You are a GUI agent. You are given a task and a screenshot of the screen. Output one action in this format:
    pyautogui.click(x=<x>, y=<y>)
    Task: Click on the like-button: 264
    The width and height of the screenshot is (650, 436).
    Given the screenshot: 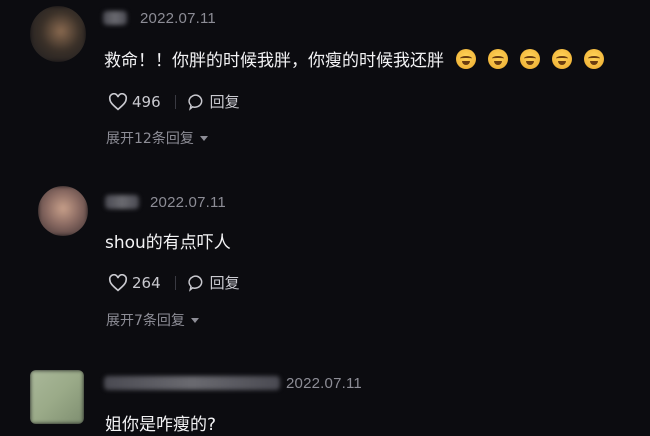 What is the action you would take?
    pyautogui.click(x=134, y=282)
    